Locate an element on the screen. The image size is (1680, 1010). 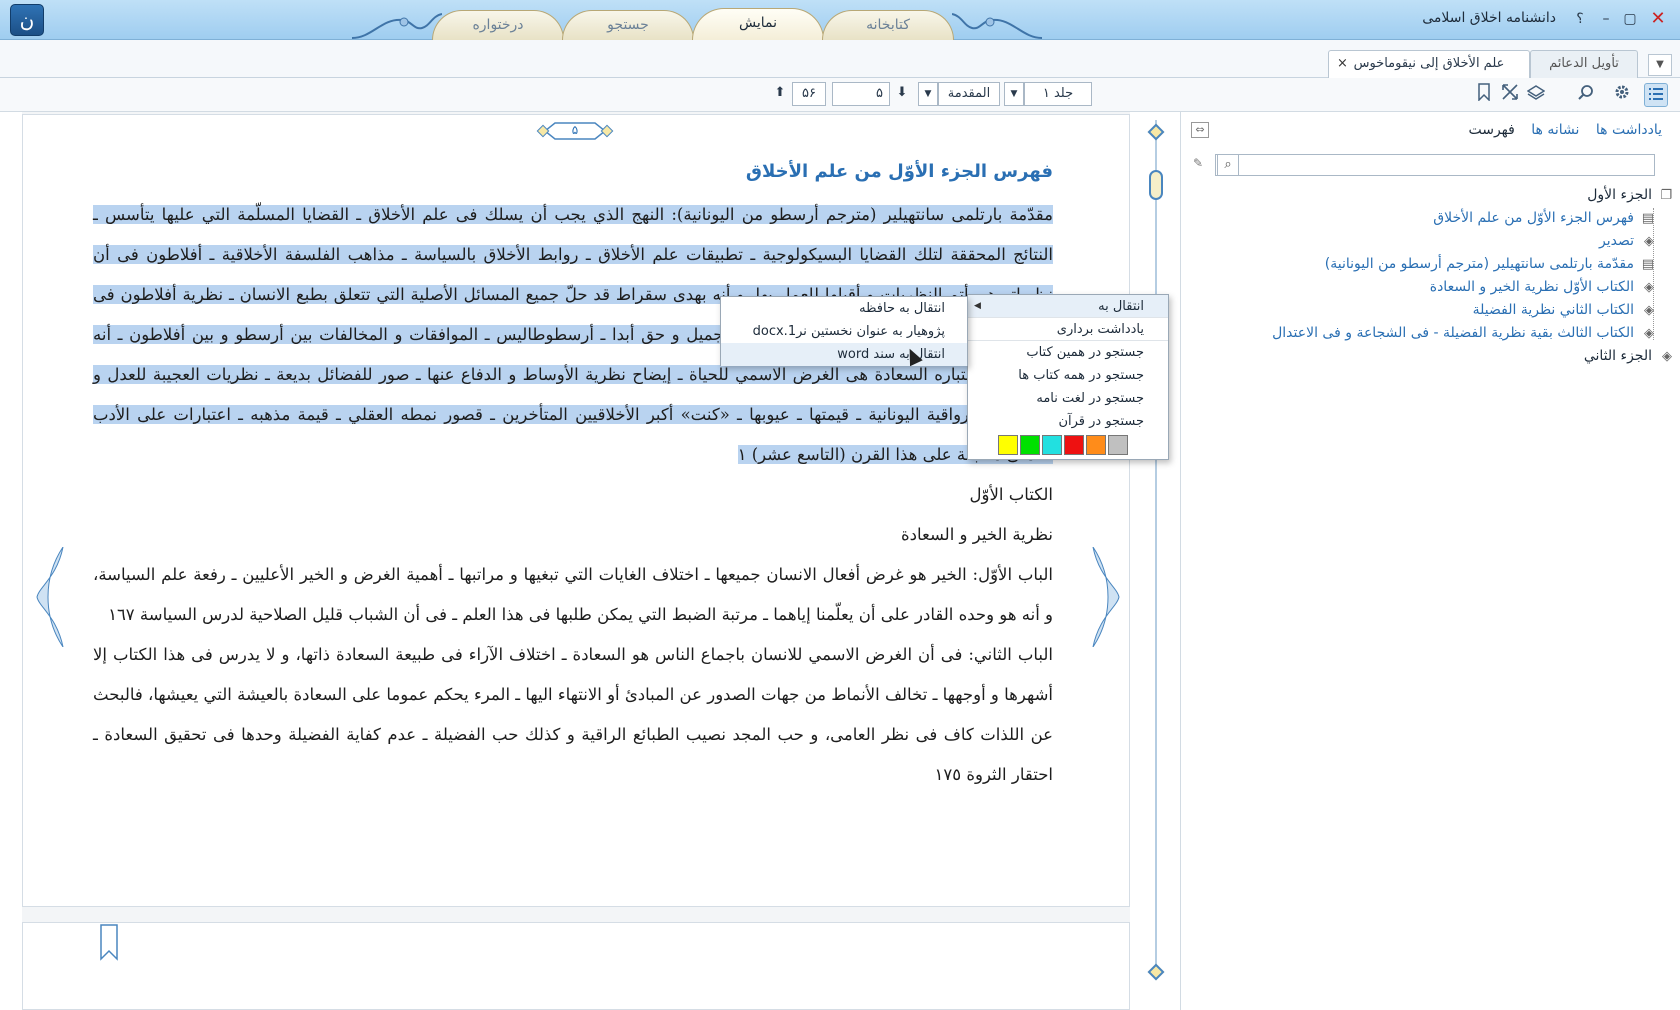
tab-tawil-al-daaim: تأويل الدعائم is located at coordinates (1584, 64).